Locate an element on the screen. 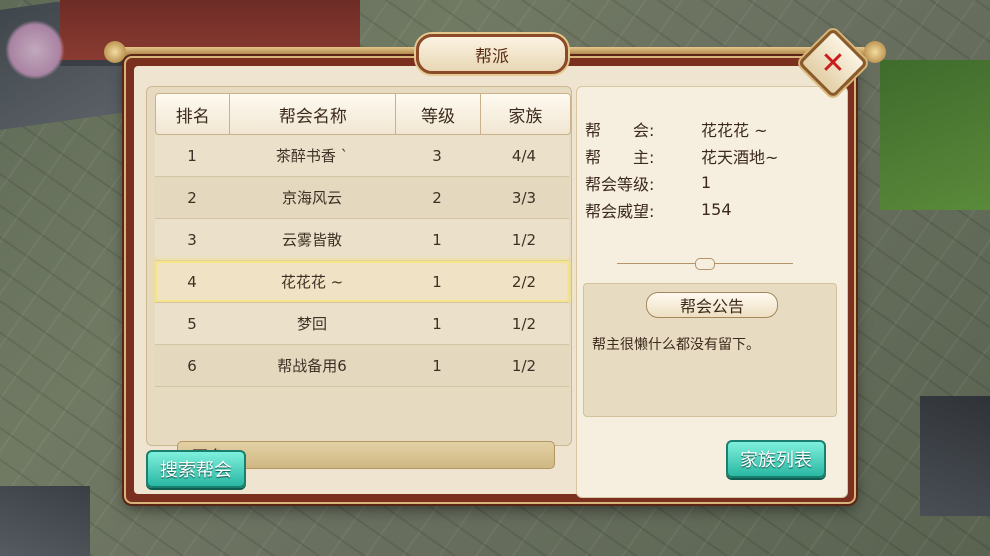 This screenshot has height=556, width=990. row-guild-name: 帮战备用6 is located at coordinates (312, 366).